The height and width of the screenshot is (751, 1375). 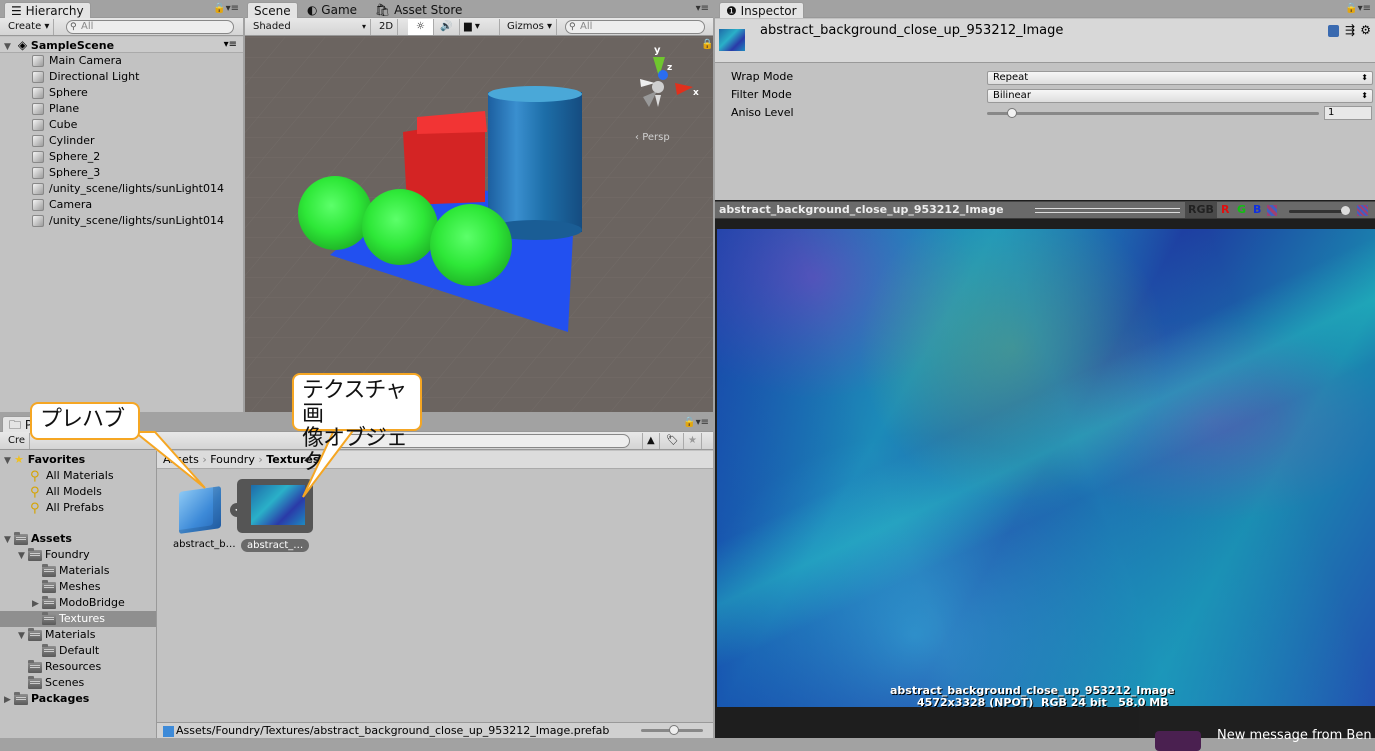 I want to click on channel-r-button: R, so click(x=1225, y=209).